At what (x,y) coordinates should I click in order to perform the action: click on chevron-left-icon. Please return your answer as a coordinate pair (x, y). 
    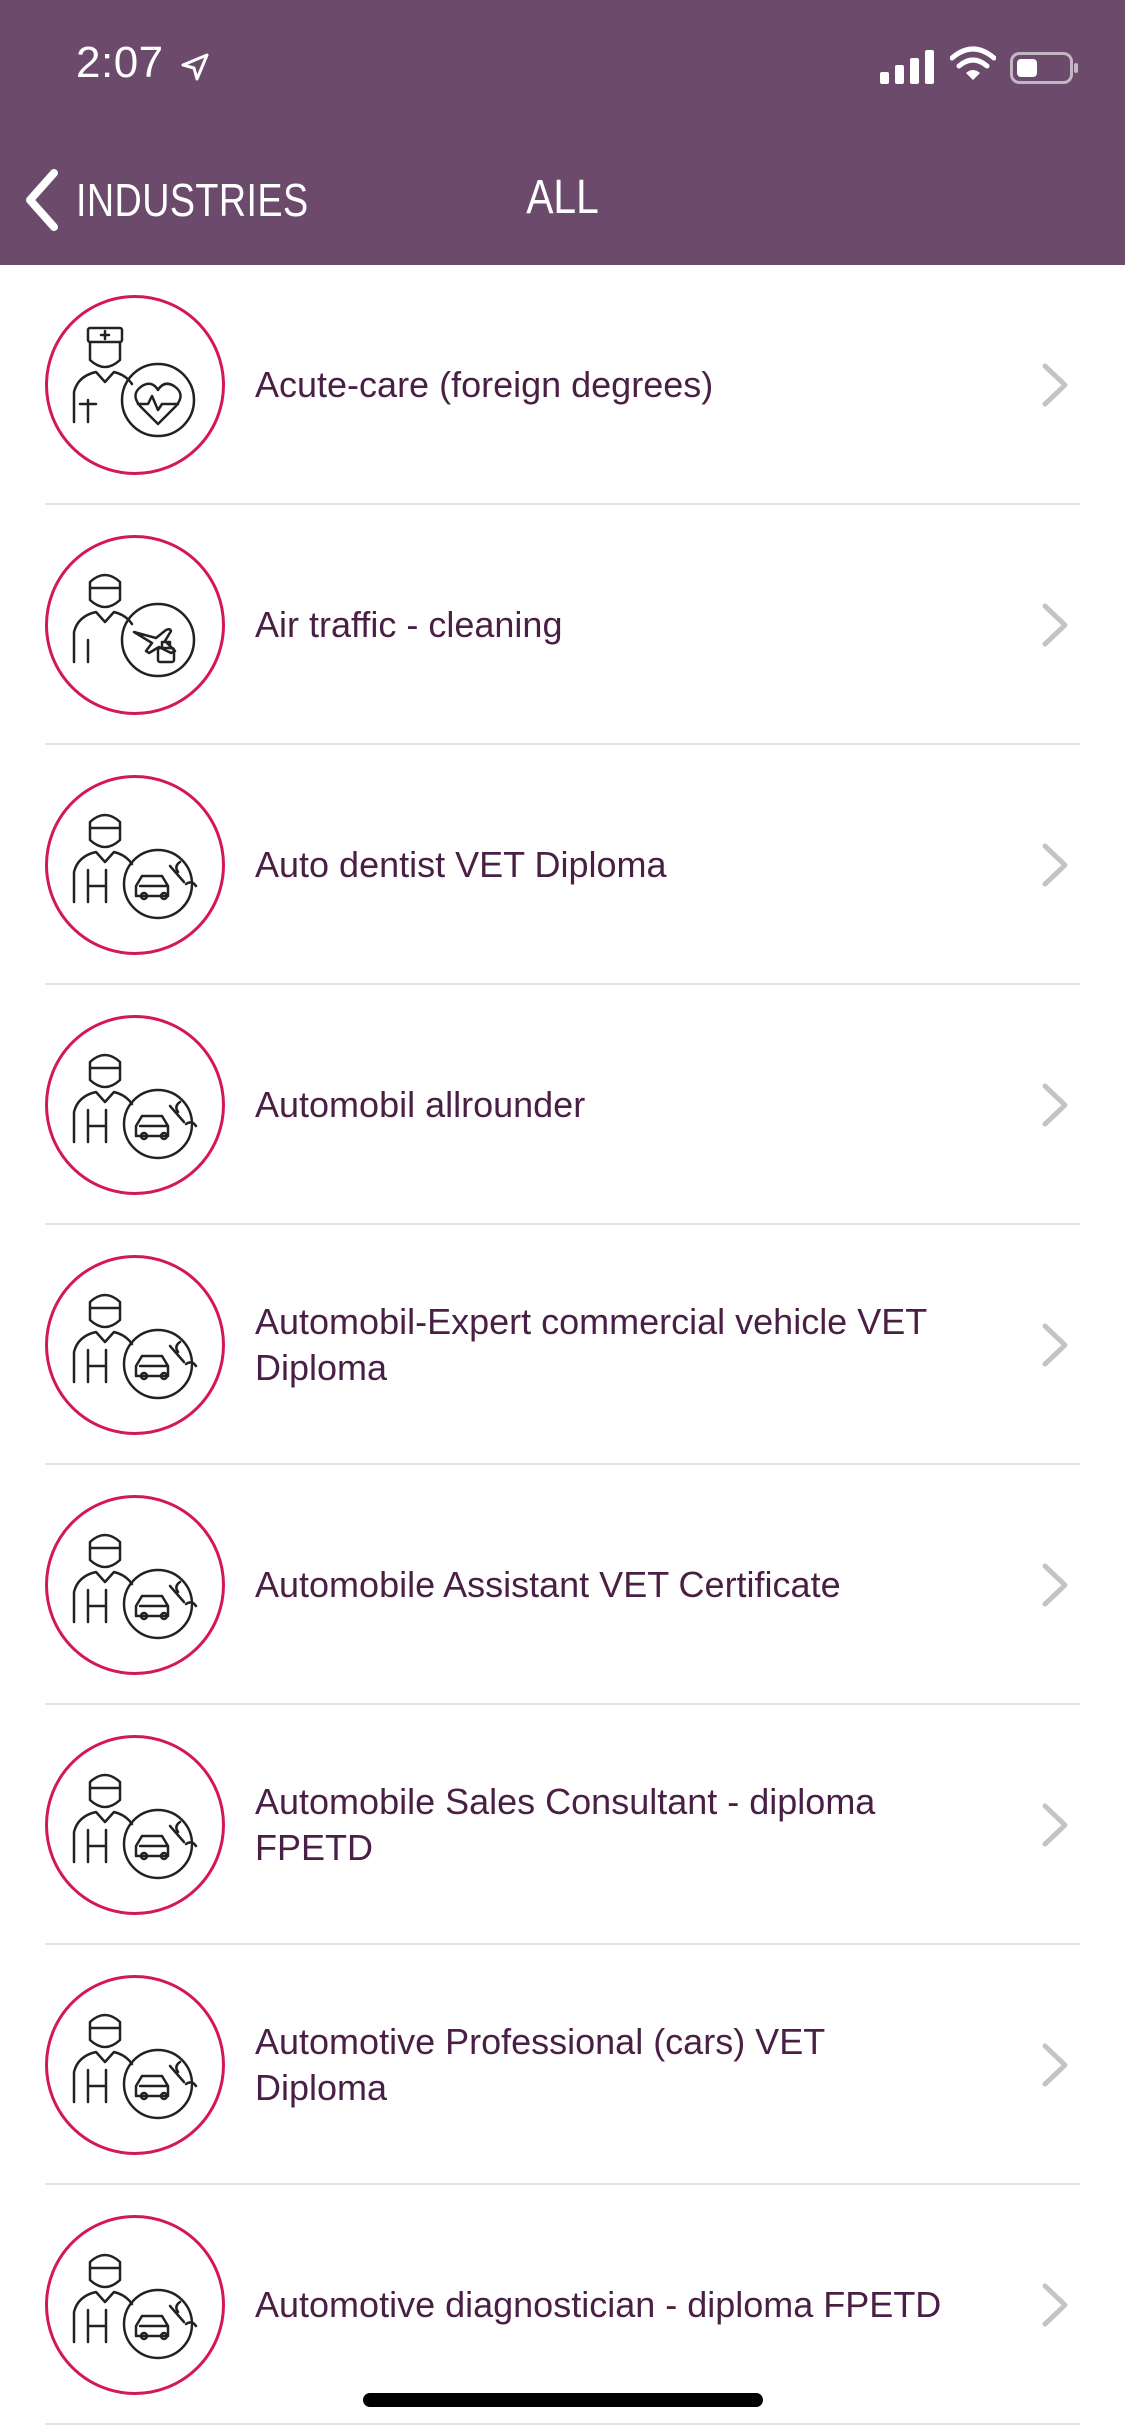
    Looking at the image, I should click on (42, 200).